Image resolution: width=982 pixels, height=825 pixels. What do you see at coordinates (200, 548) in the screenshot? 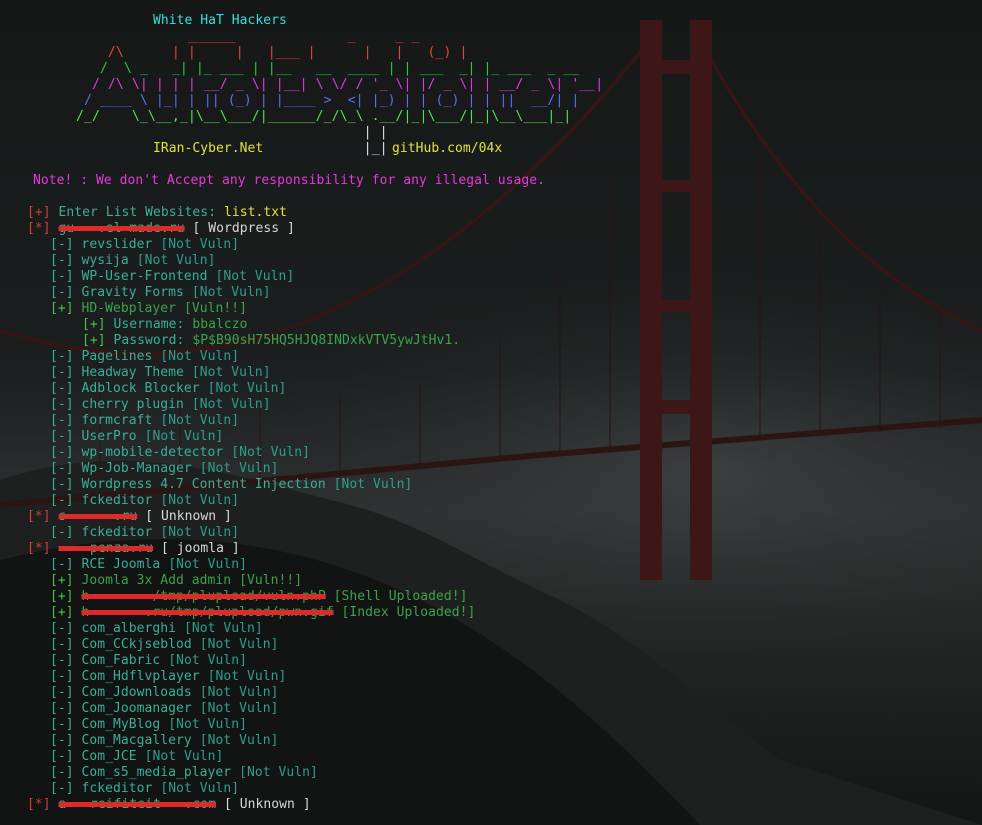
I see `target-cms: [ joomla ]` at bounding box center [200, 548].